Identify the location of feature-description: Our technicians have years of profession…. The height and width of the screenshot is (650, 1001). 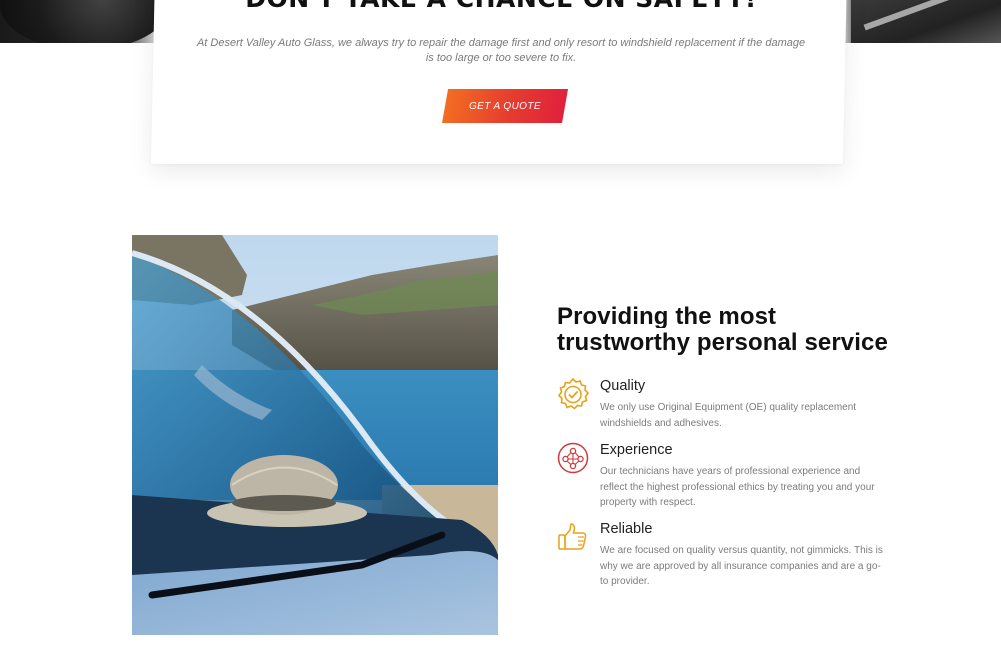
(737, 487).